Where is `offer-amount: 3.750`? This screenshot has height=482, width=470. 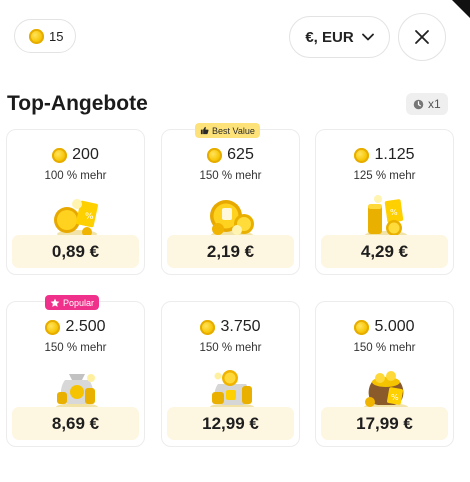
offer-amount: 3.750 is located at coordinates (240, 326).